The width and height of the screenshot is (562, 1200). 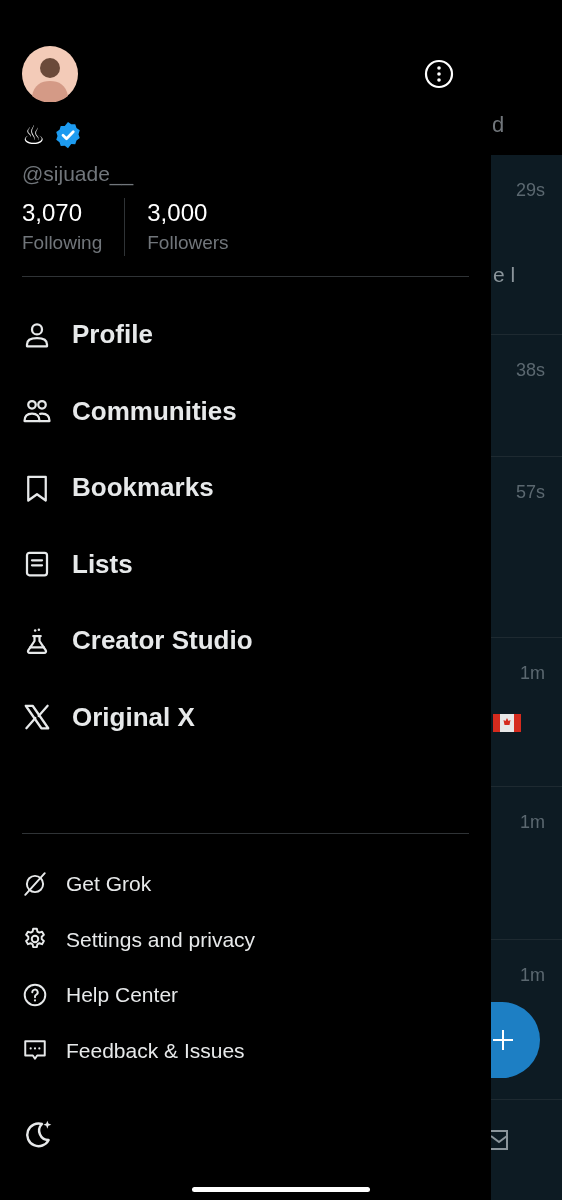 What do you see at coordinates (34, 135) in the screenshot?
I see `display-name: ♨` at bounding box center [34, 135].